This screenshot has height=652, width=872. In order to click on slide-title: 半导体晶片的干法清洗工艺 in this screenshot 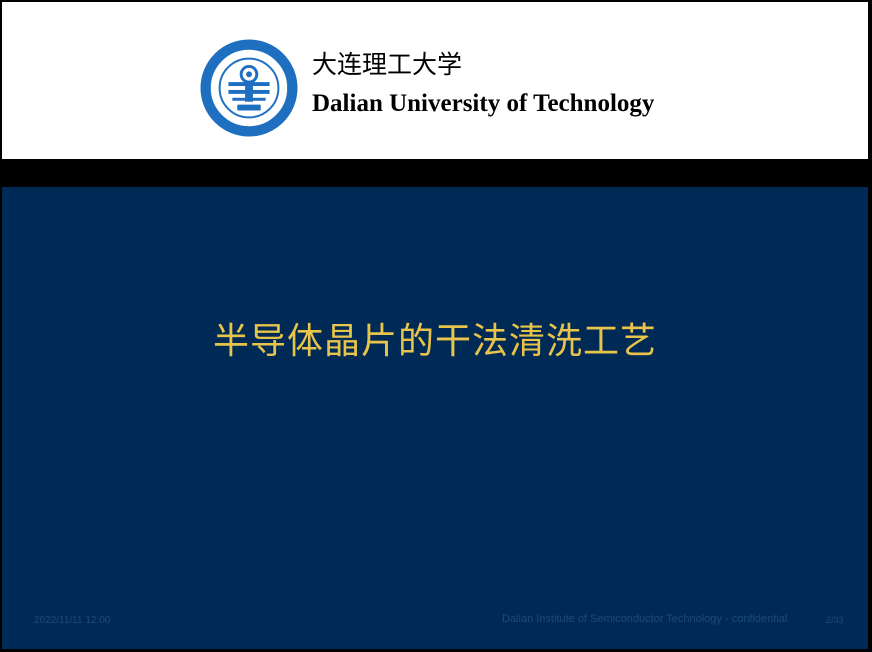, I will do `click(434, 341)`.